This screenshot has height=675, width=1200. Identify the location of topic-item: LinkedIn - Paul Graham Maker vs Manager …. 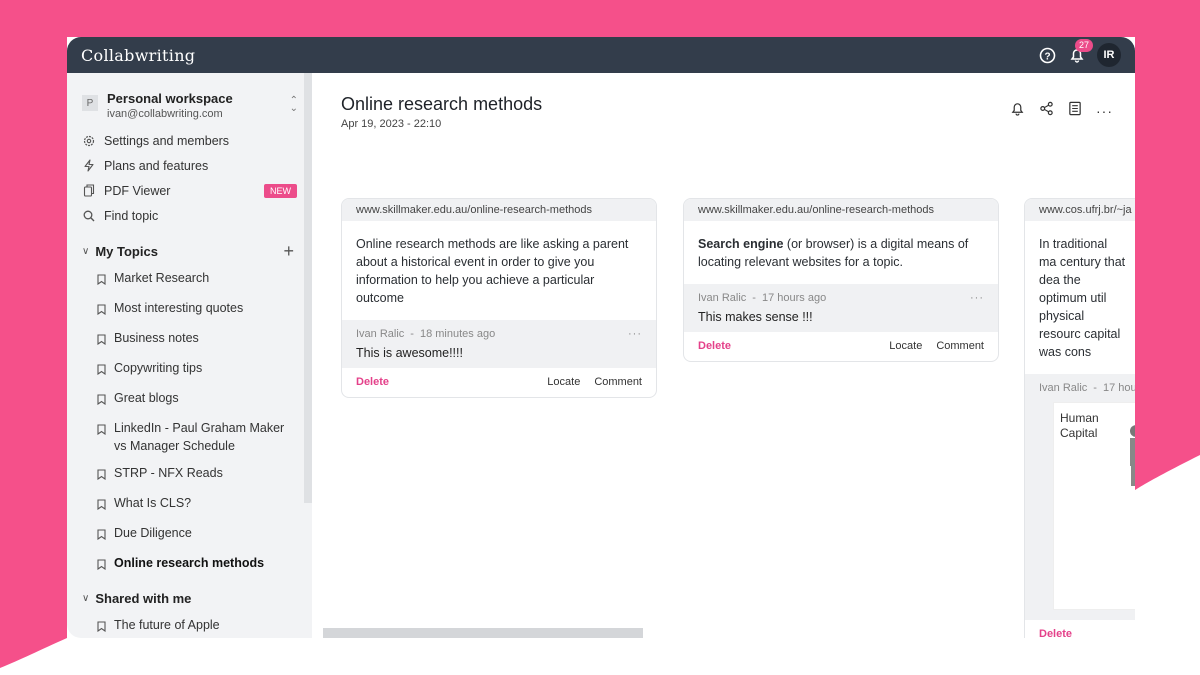
(189, 436).